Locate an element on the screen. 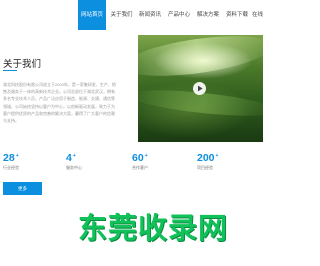 Image resolution: width=320 pixels, height=266 pixels. stat-service-centers: 4+ 服务中心 is located at coordinates (74, 161).